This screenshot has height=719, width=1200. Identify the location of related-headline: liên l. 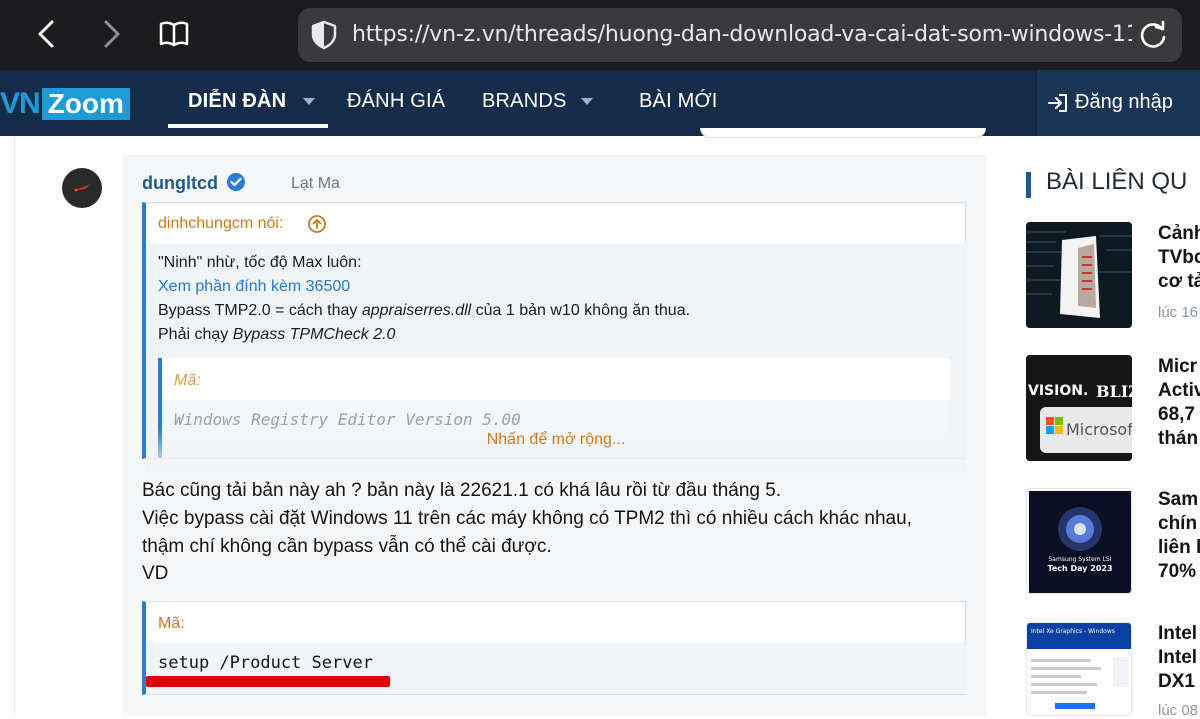
(1179, 548).